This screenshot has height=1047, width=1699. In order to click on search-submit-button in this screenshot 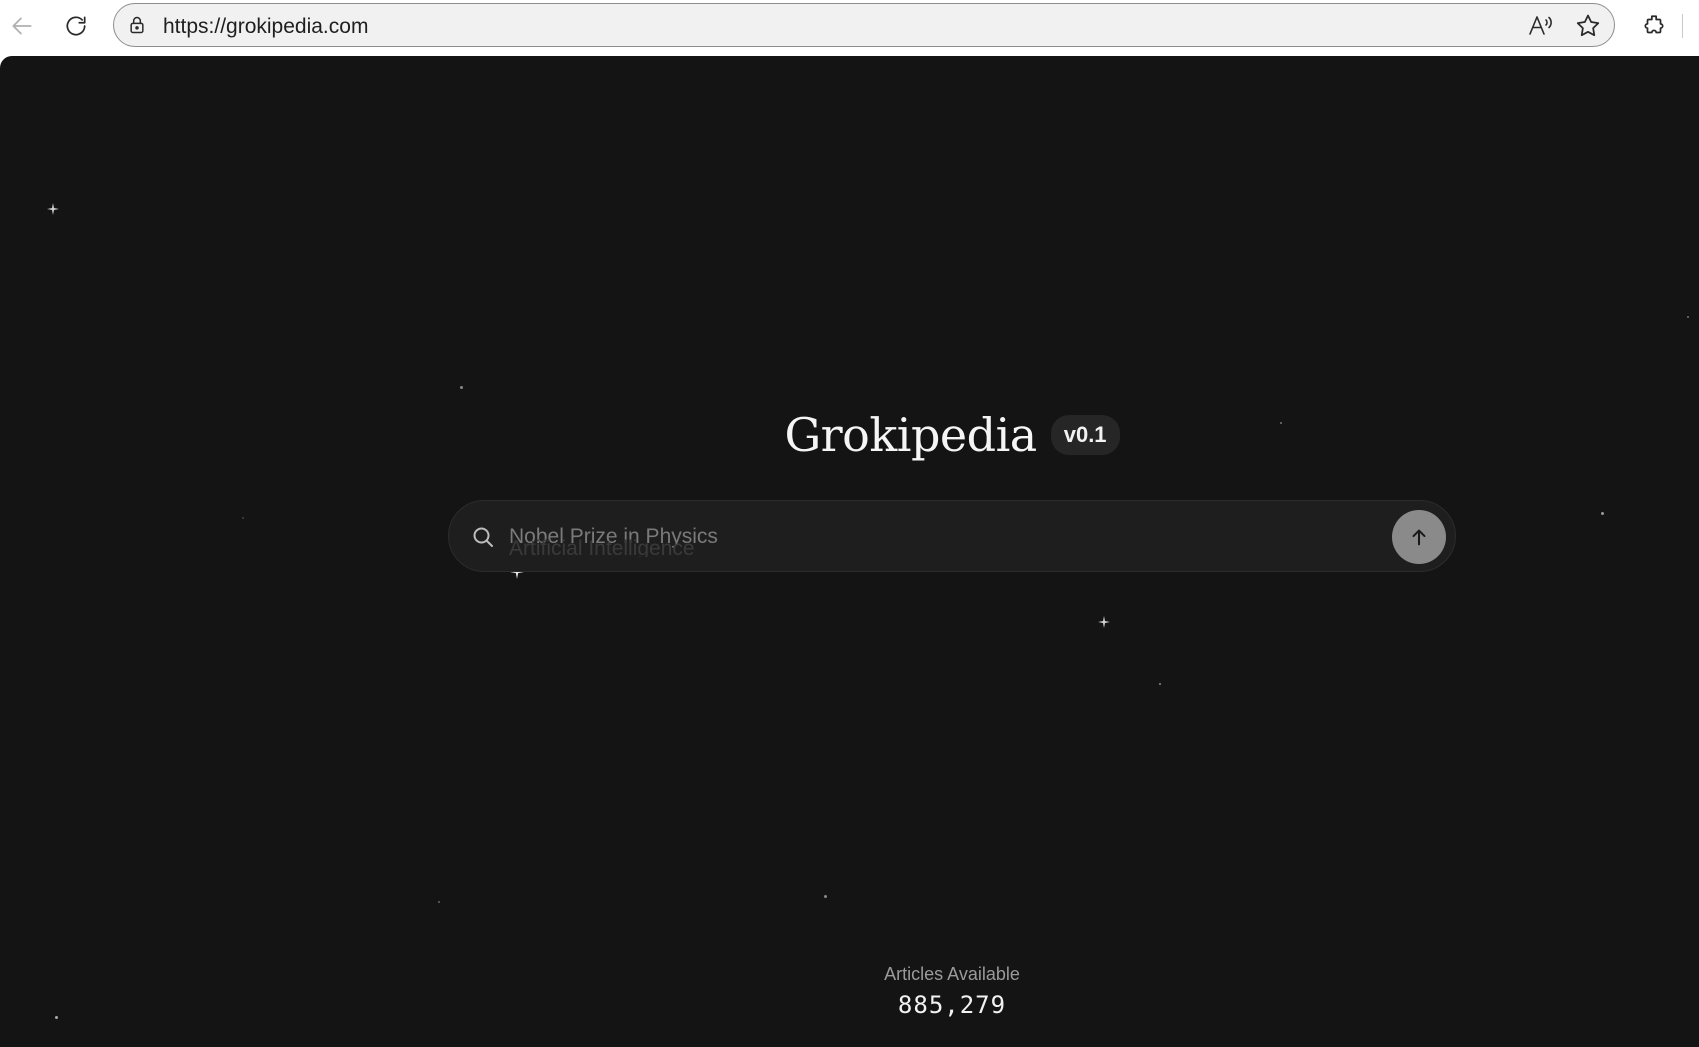, I will do `click(1419, 537)`.